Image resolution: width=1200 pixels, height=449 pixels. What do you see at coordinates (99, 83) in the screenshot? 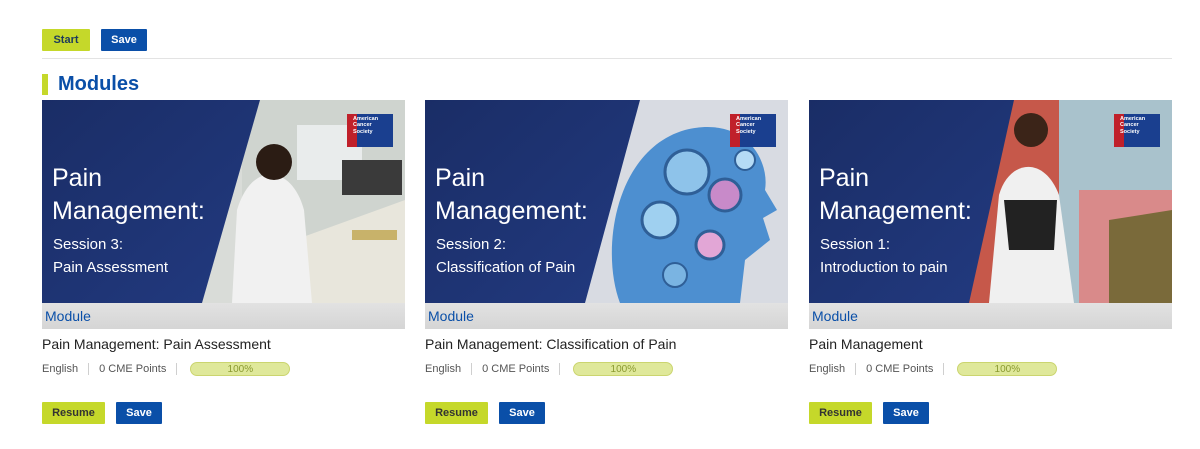
I see `section-title: Modules` at bounding box center [99, 83].